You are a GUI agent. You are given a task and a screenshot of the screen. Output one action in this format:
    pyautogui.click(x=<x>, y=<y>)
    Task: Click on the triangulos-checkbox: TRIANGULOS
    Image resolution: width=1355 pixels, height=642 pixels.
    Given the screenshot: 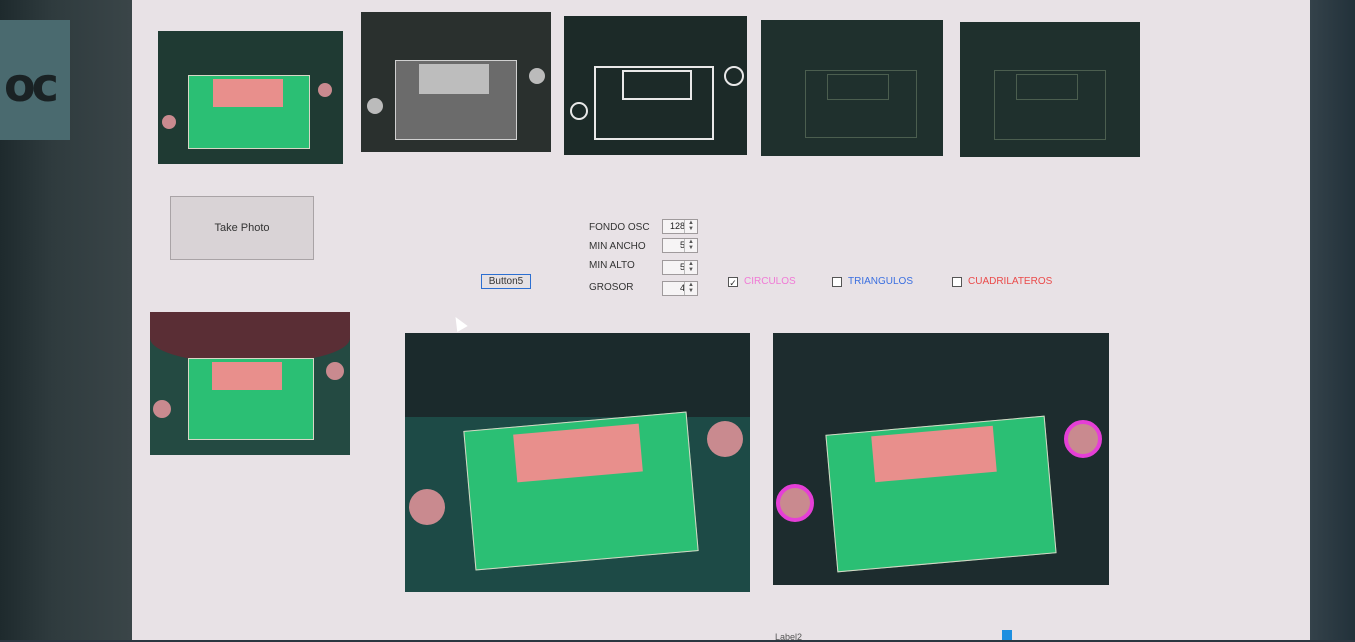 What is the action you would take?
    pyautogui.click(x=872, y=281)
    